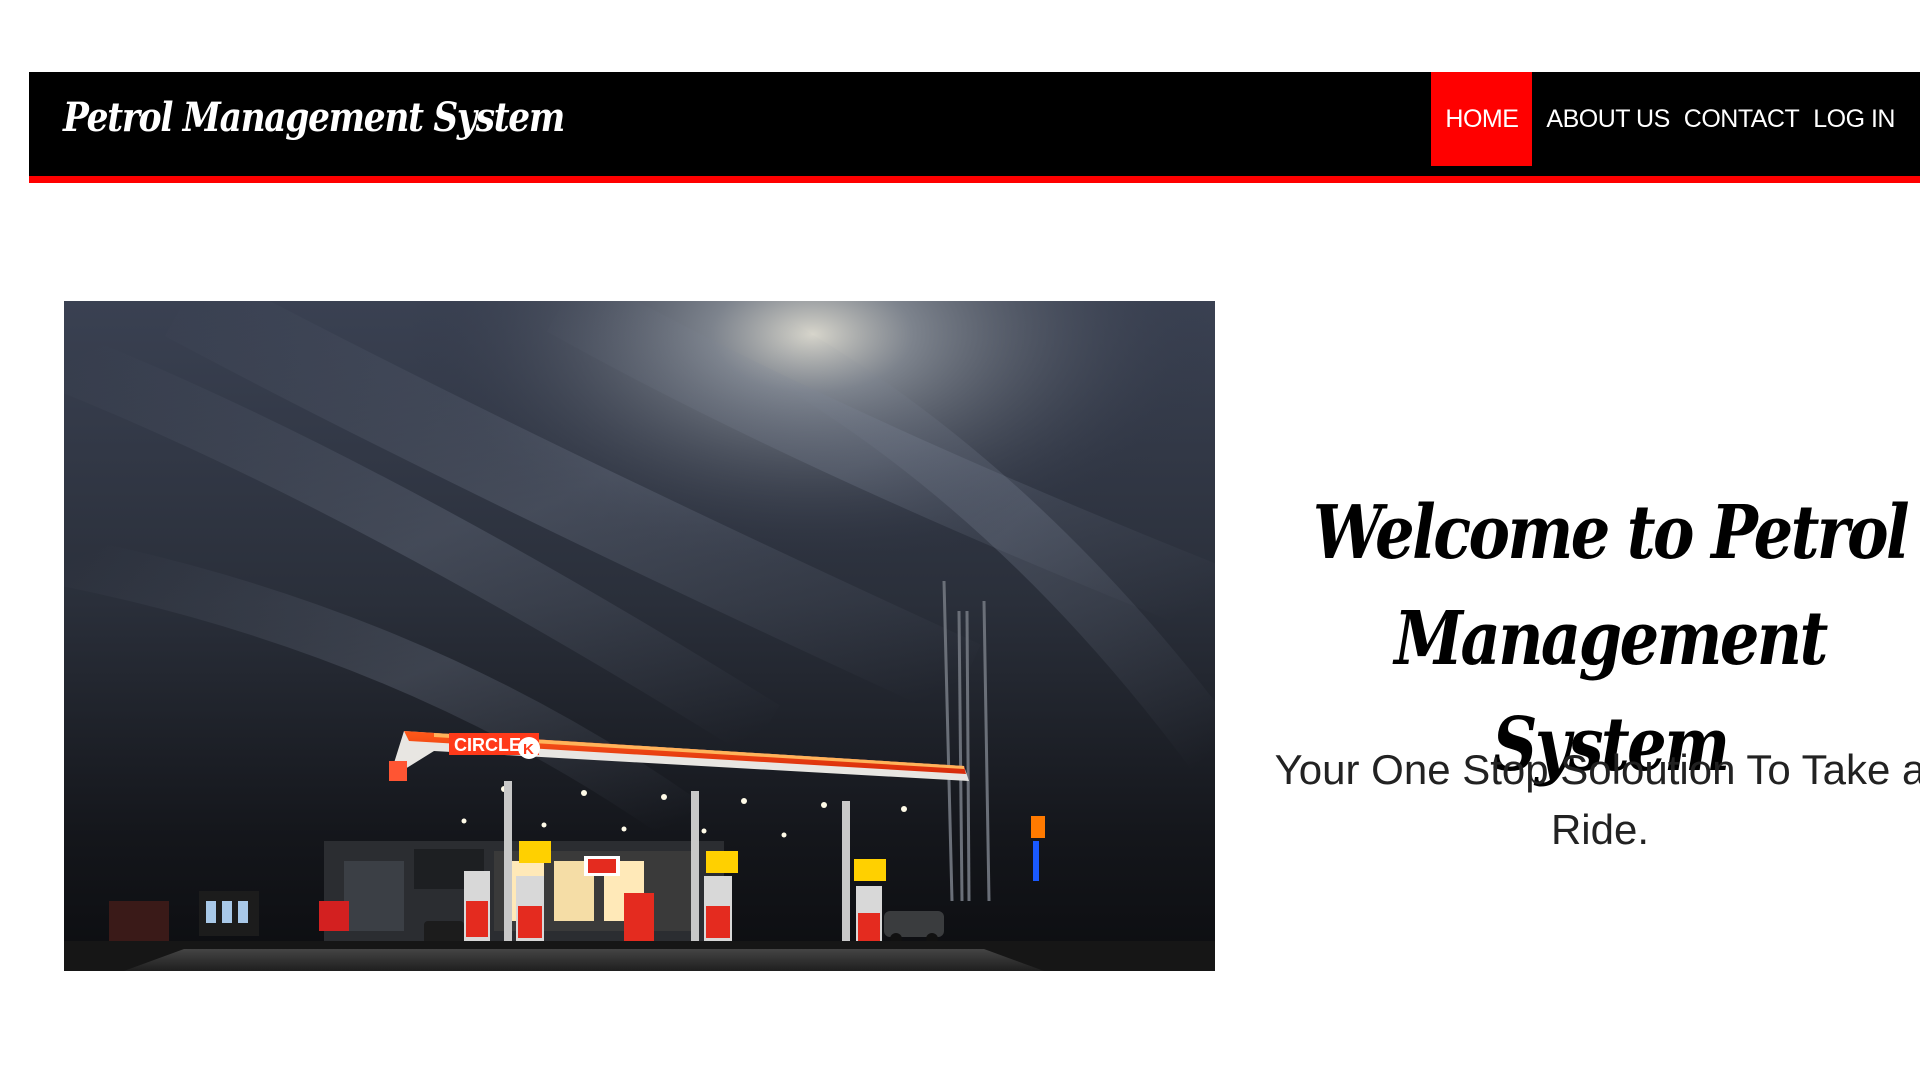 This screenshot has width=1920, height=1080. I want to click on nav-about-link: ABOUT US, so click(1607, 119).